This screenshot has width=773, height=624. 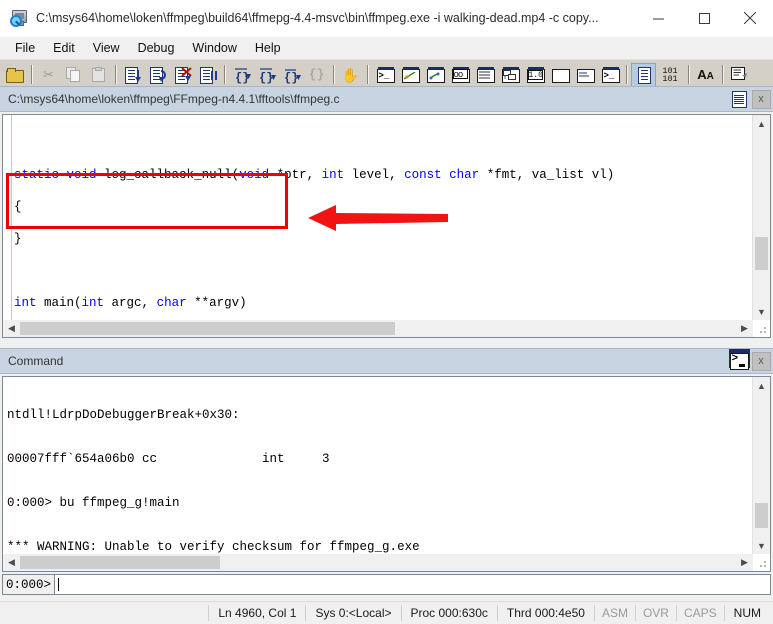 What do you see at coordinates (64, 48) in the screenshot?
I see `menu-item-edit: Edit` at bounding box center [64, 48].